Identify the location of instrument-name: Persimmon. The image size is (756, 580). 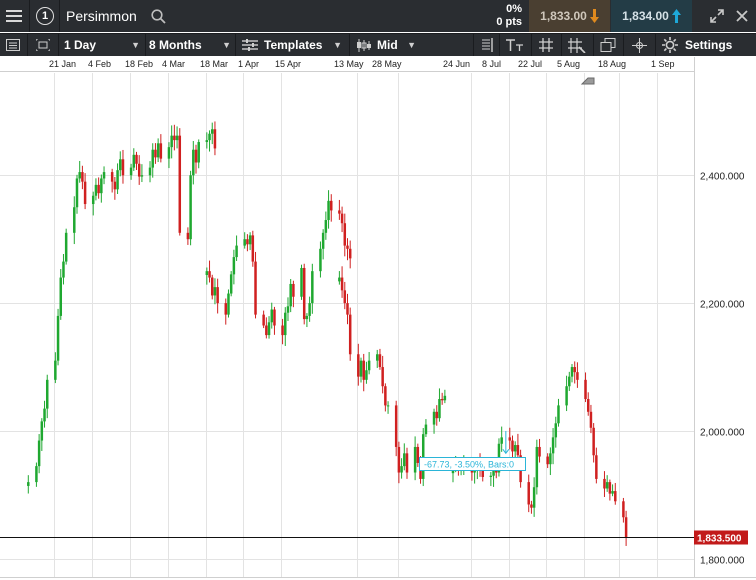
(105, 16).